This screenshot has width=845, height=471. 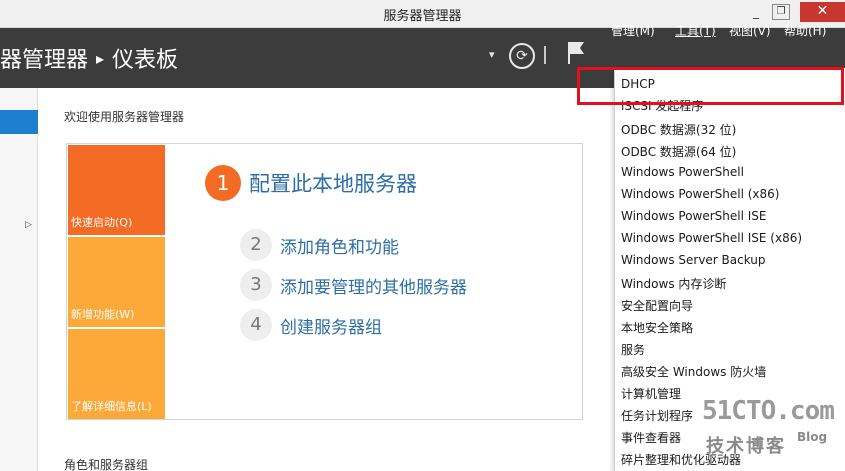 I want to click on watermark-logo: 51CTO.com, so click(x=768, y=411).